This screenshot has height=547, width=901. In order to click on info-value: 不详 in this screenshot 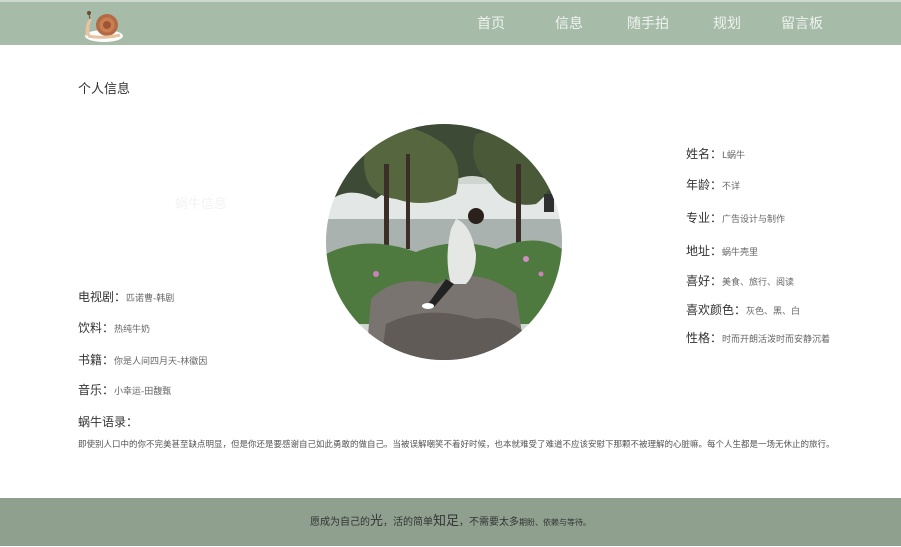, I will do `click(731, 187)`.